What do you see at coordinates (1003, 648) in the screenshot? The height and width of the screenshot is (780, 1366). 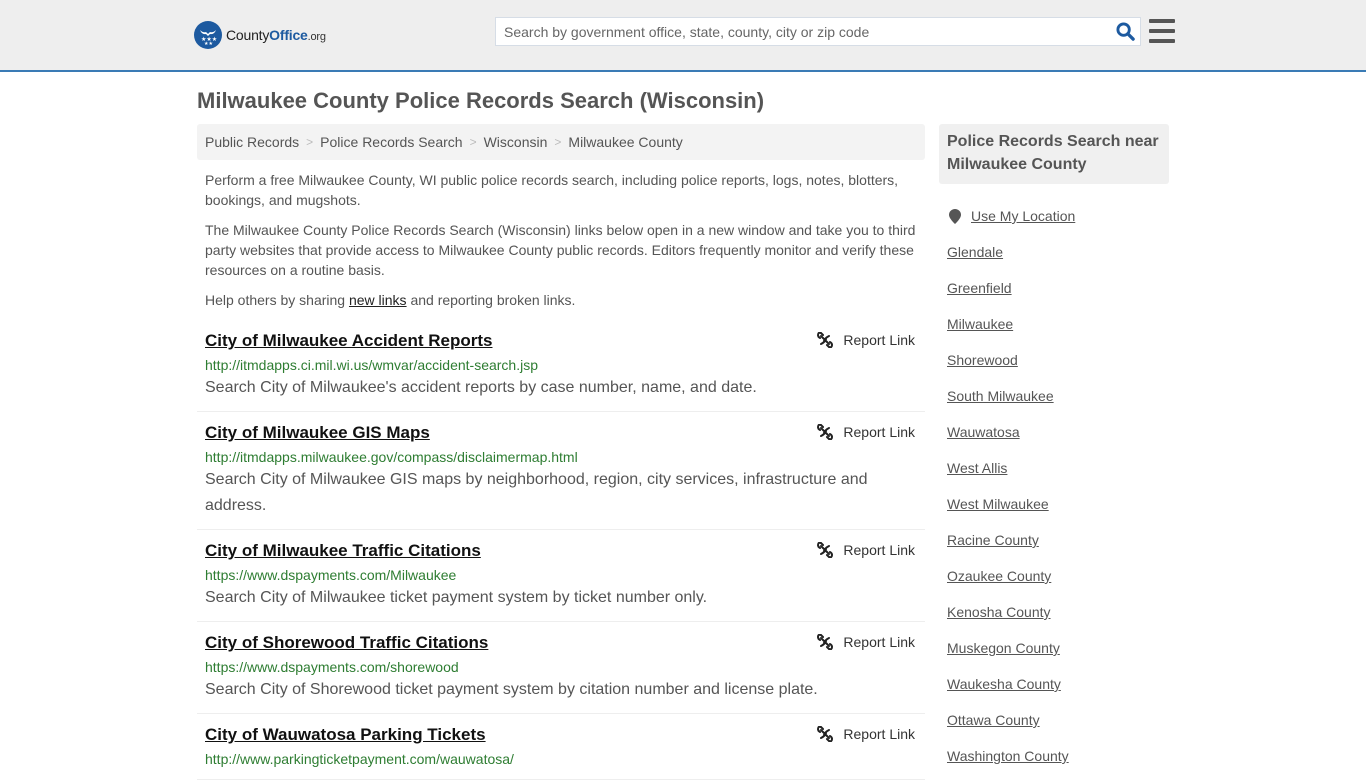 I see `sidebar-link: Muskegon County` at bounding box center [1003, 648].